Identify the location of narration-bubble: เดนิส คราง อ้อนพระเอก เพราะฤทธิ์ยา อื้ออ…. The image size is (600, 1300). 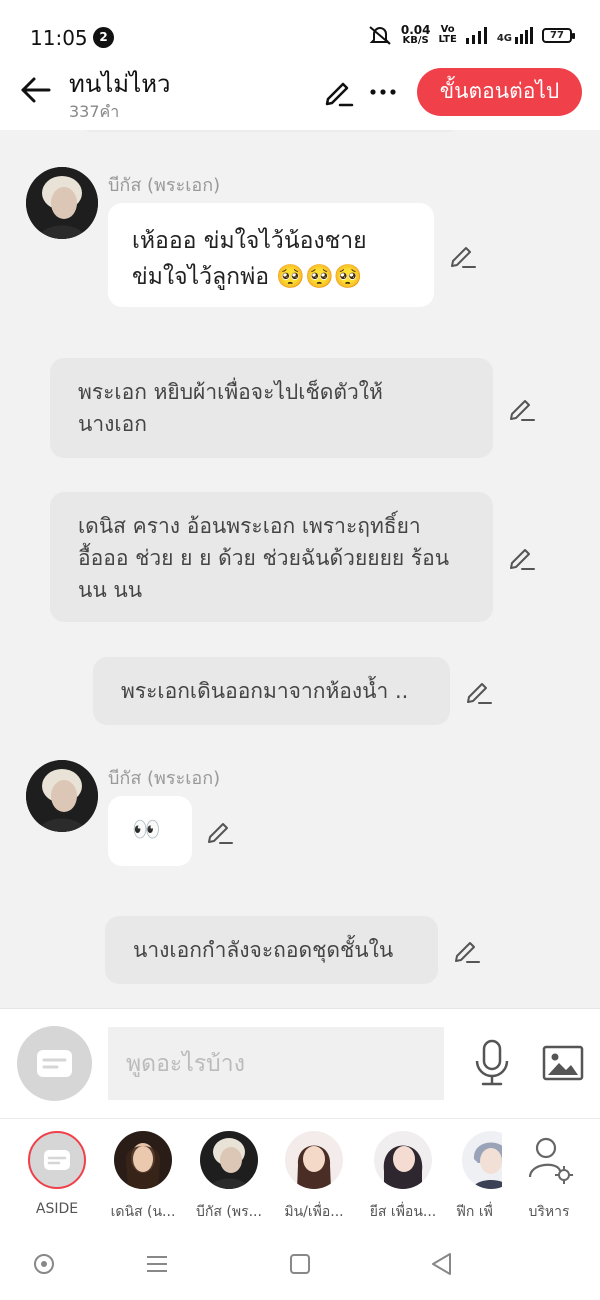
(271, 557).